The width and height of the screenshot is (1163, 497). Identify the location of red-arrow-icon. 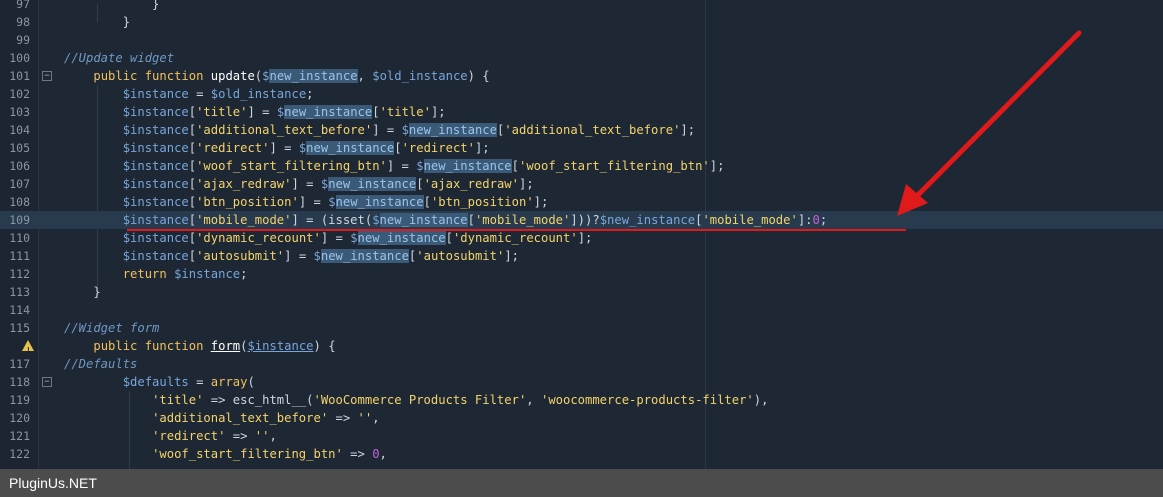
(989, 123).